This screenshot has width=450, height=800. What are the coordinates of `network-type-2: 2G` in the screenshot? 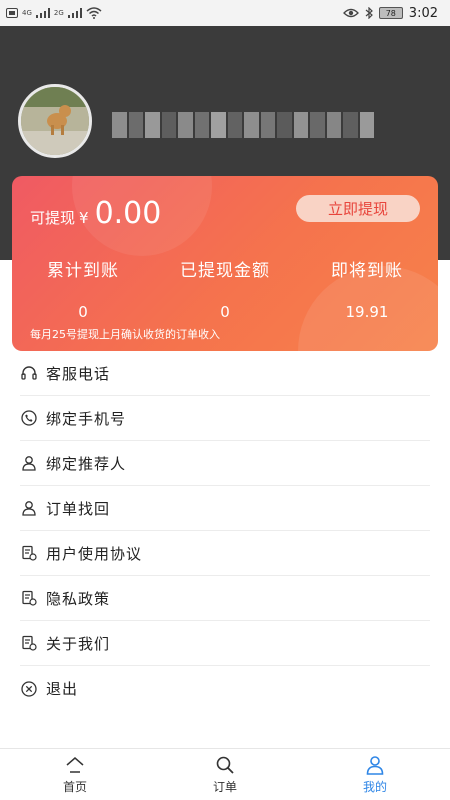 It's located at (58, 13).